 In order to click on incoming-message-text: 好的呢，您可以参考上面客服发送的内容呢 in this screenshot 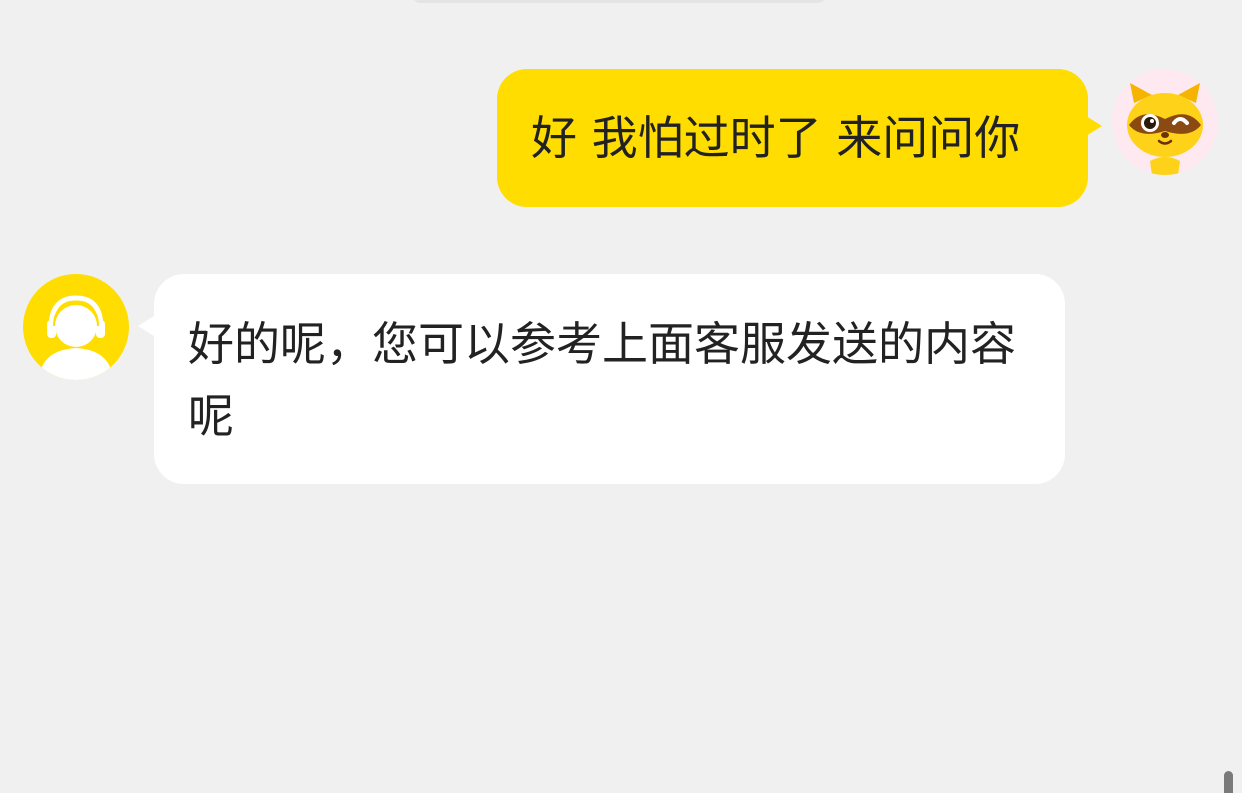, I will do `click(602, 380)`.